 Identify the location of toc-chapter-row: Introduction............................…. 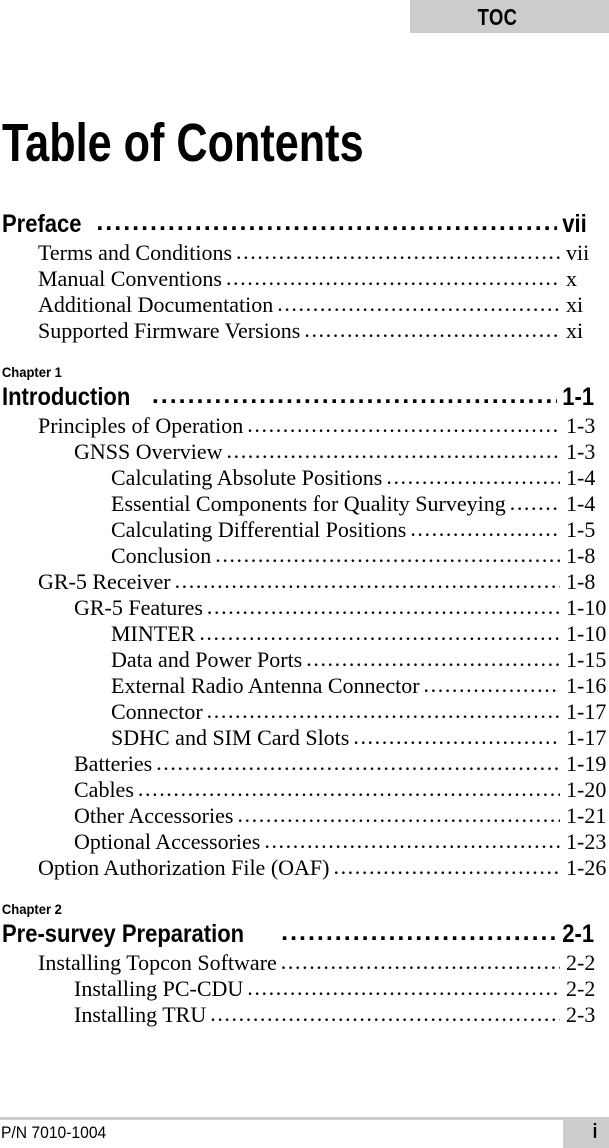
(304, 397).